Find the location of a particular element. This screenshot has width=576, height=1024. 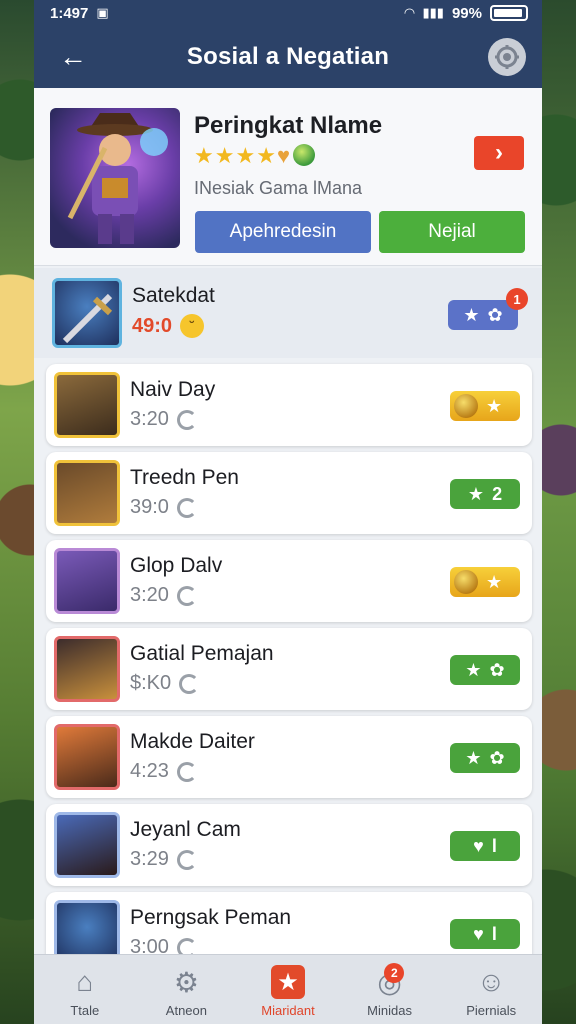

nav-item-home: ⌂ Ttale is located at coordinates (85, 989).